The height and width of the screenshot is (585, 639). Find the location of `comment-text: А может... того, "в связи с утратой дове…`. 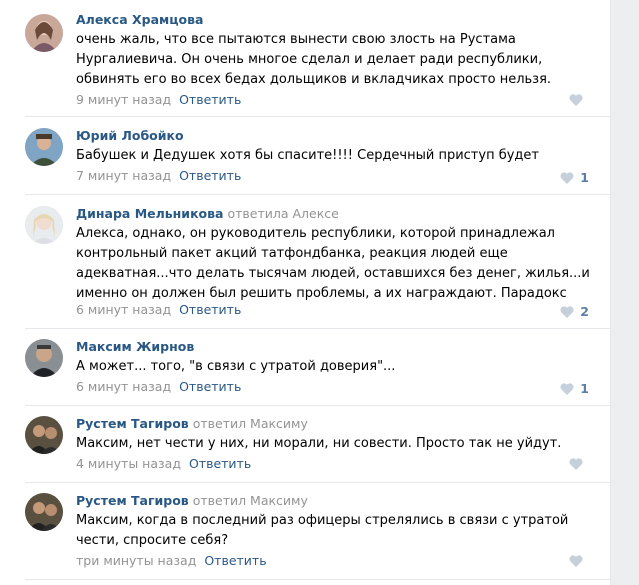

comment-text: А может... того, "в связи с утратой дове… is located at coordinates (236, 366).